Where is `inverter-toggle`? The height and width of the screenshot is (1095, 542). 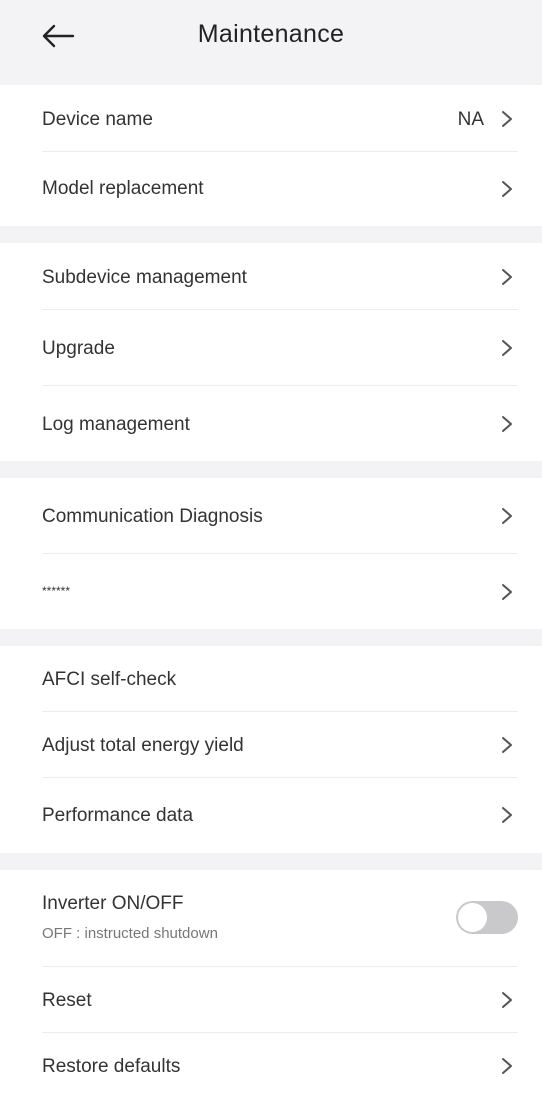 inverter-toggle is located at coordinates (487, 917).